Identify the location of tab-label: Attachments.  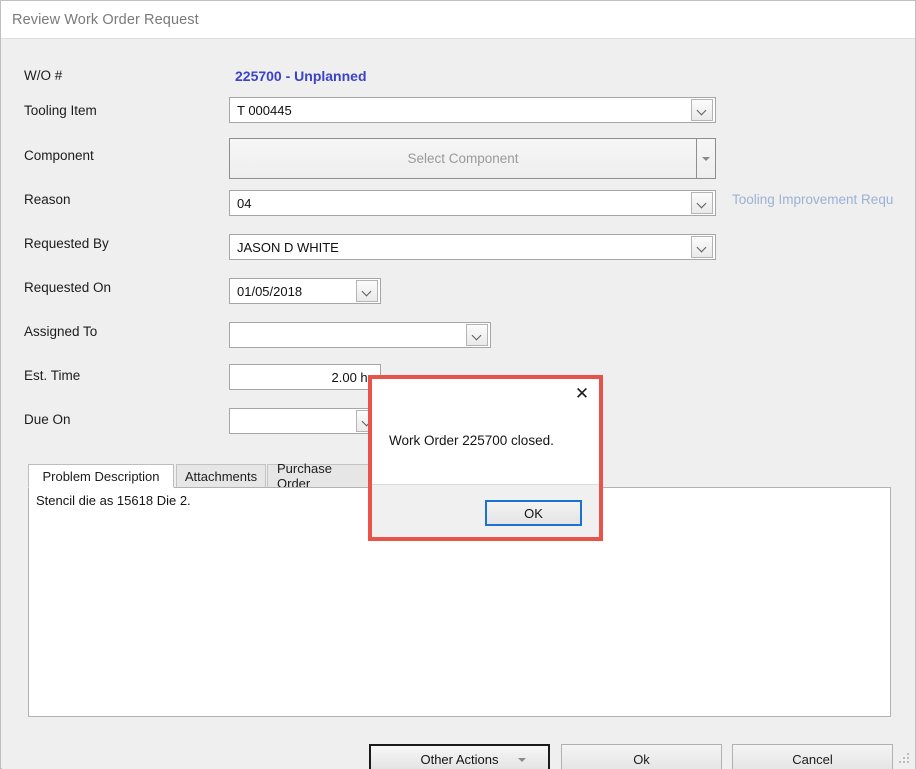
(221, 476).